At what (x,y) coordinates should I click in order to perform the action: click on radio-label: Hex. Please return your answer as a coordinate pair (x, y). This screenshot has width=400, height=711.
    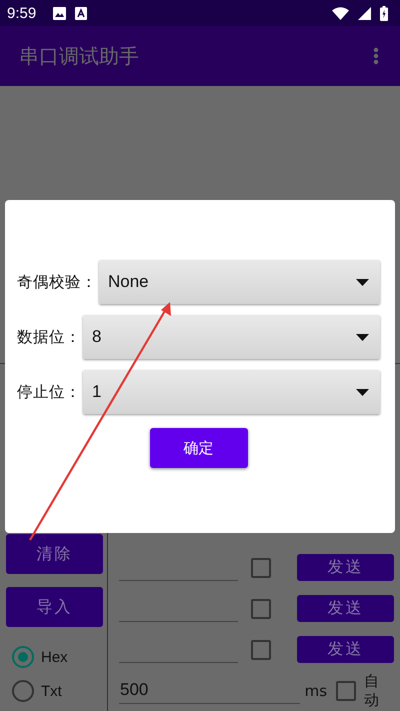
    Looking at the image, I should click on (54, 657).